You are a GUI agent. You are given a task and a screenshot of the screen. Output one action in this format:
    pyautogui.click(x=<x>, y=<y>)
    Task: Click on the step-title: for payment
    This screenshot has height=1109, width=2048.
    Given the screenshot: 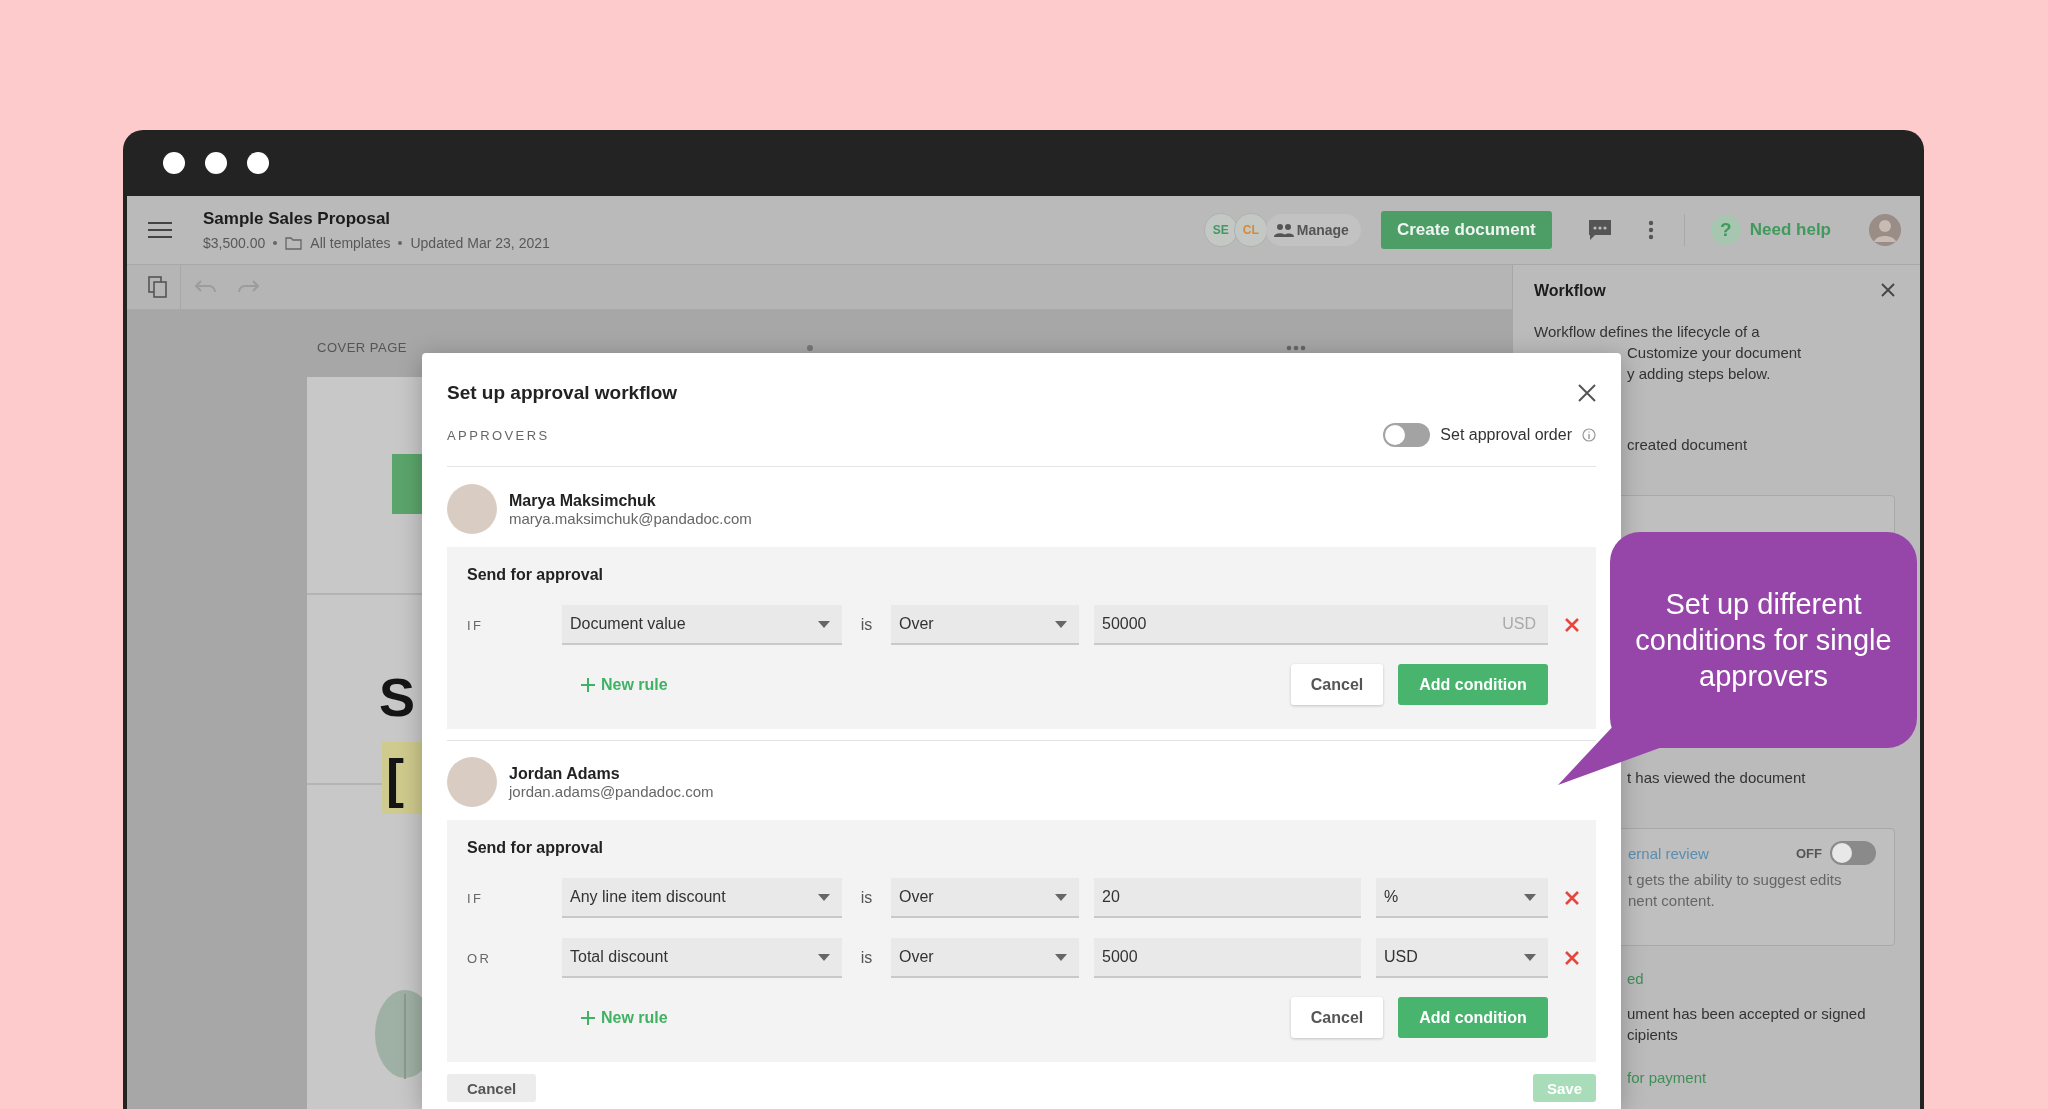 What is the action you would take?
    pyautogui.click(x=1667, y=1078)
    